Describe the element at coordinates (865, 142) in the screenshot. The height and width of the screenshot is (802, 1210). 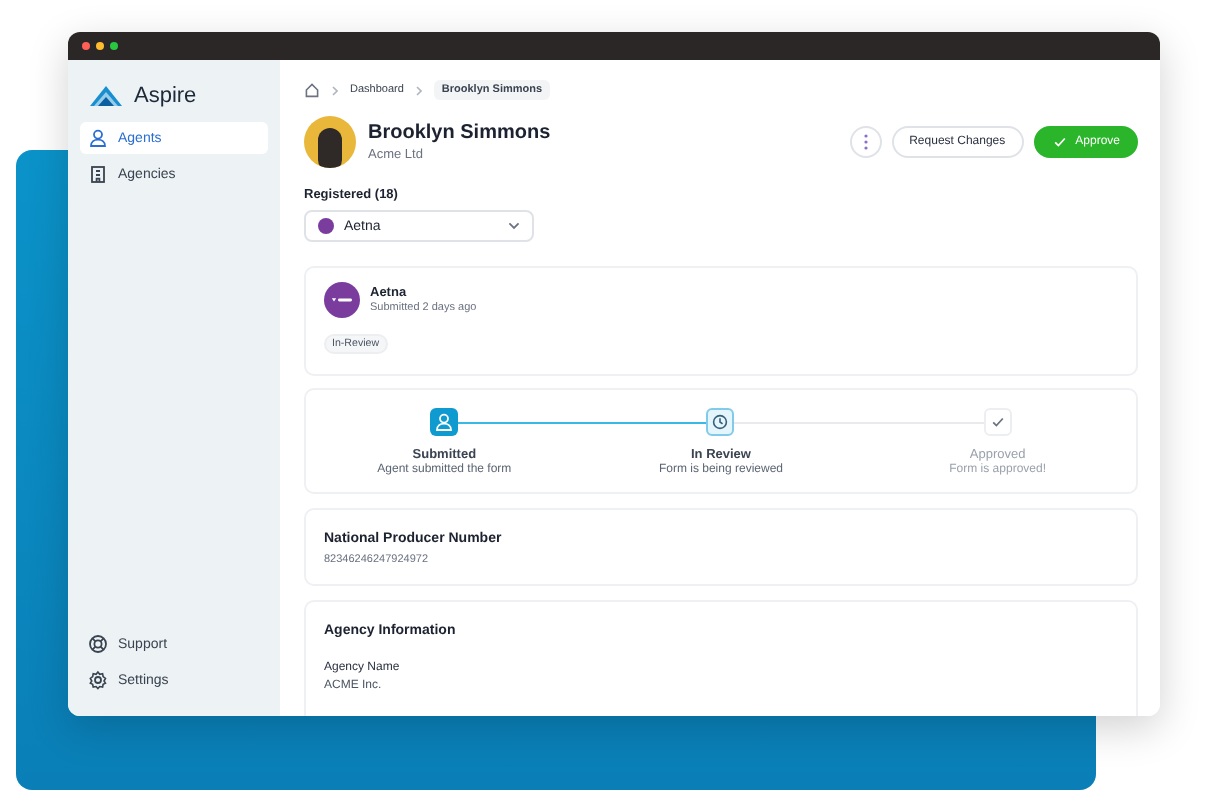
I see `more-icon` at that location.